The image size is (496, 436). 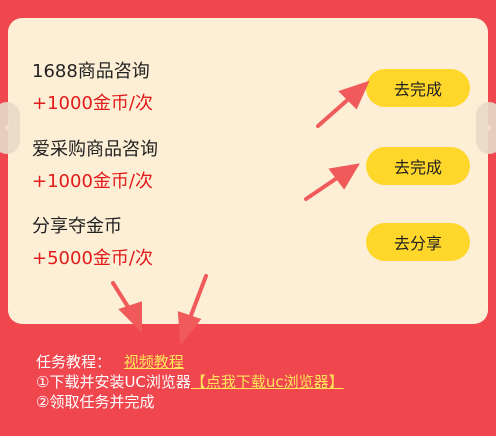 What do you see at coordinates (74, 362) in the screenshot?
I see `tutorial-label: 任务教程：` at bounding box center [74, 362].